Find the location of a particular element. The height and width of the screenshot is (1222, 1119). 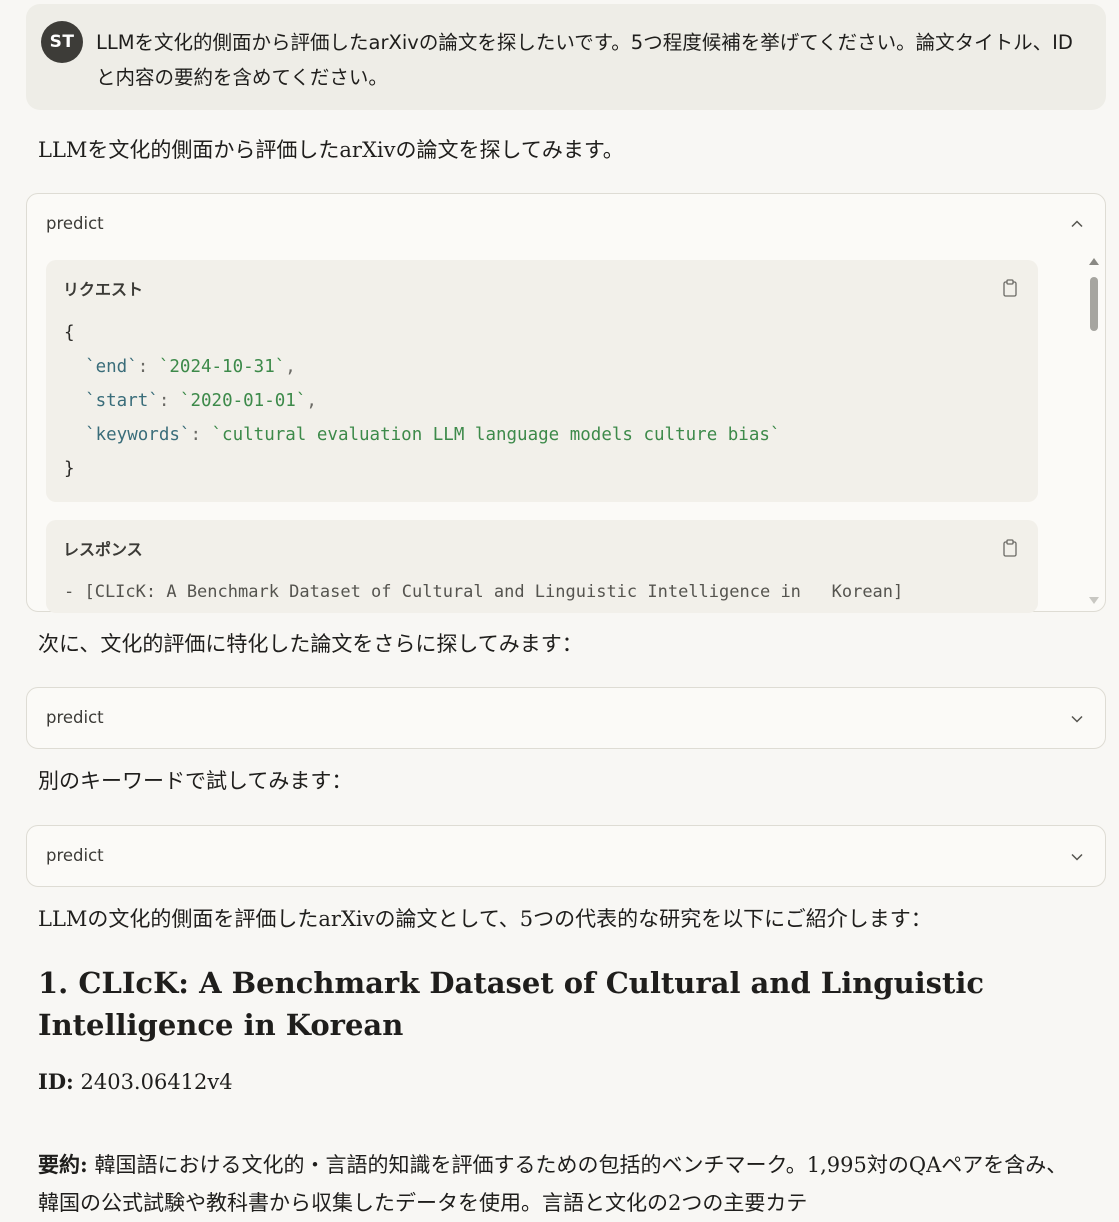

code-key-end: `end` is located at coordinates (111, 367).